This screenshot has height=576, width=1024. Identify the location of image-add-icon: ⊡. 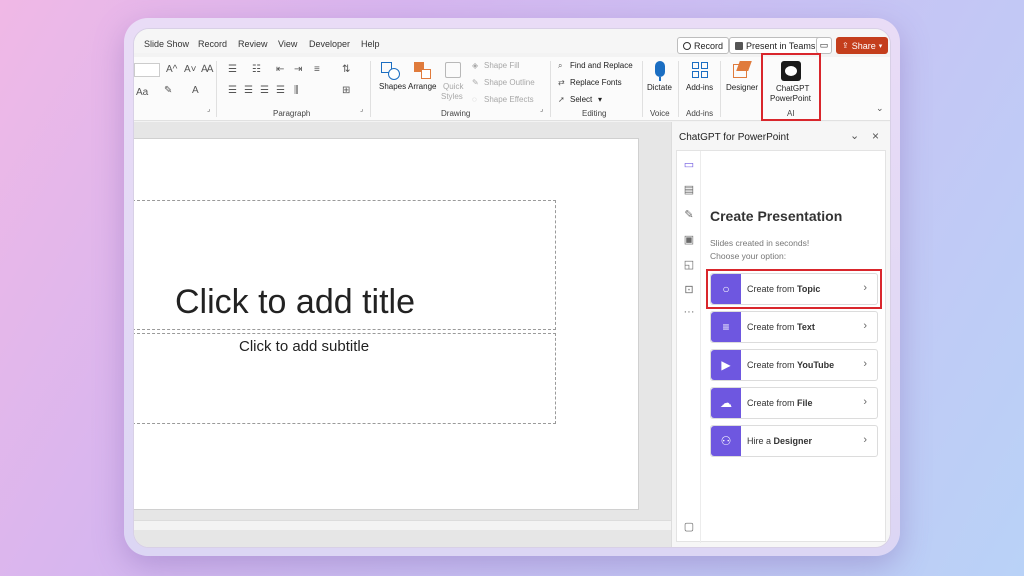
(689, 290).